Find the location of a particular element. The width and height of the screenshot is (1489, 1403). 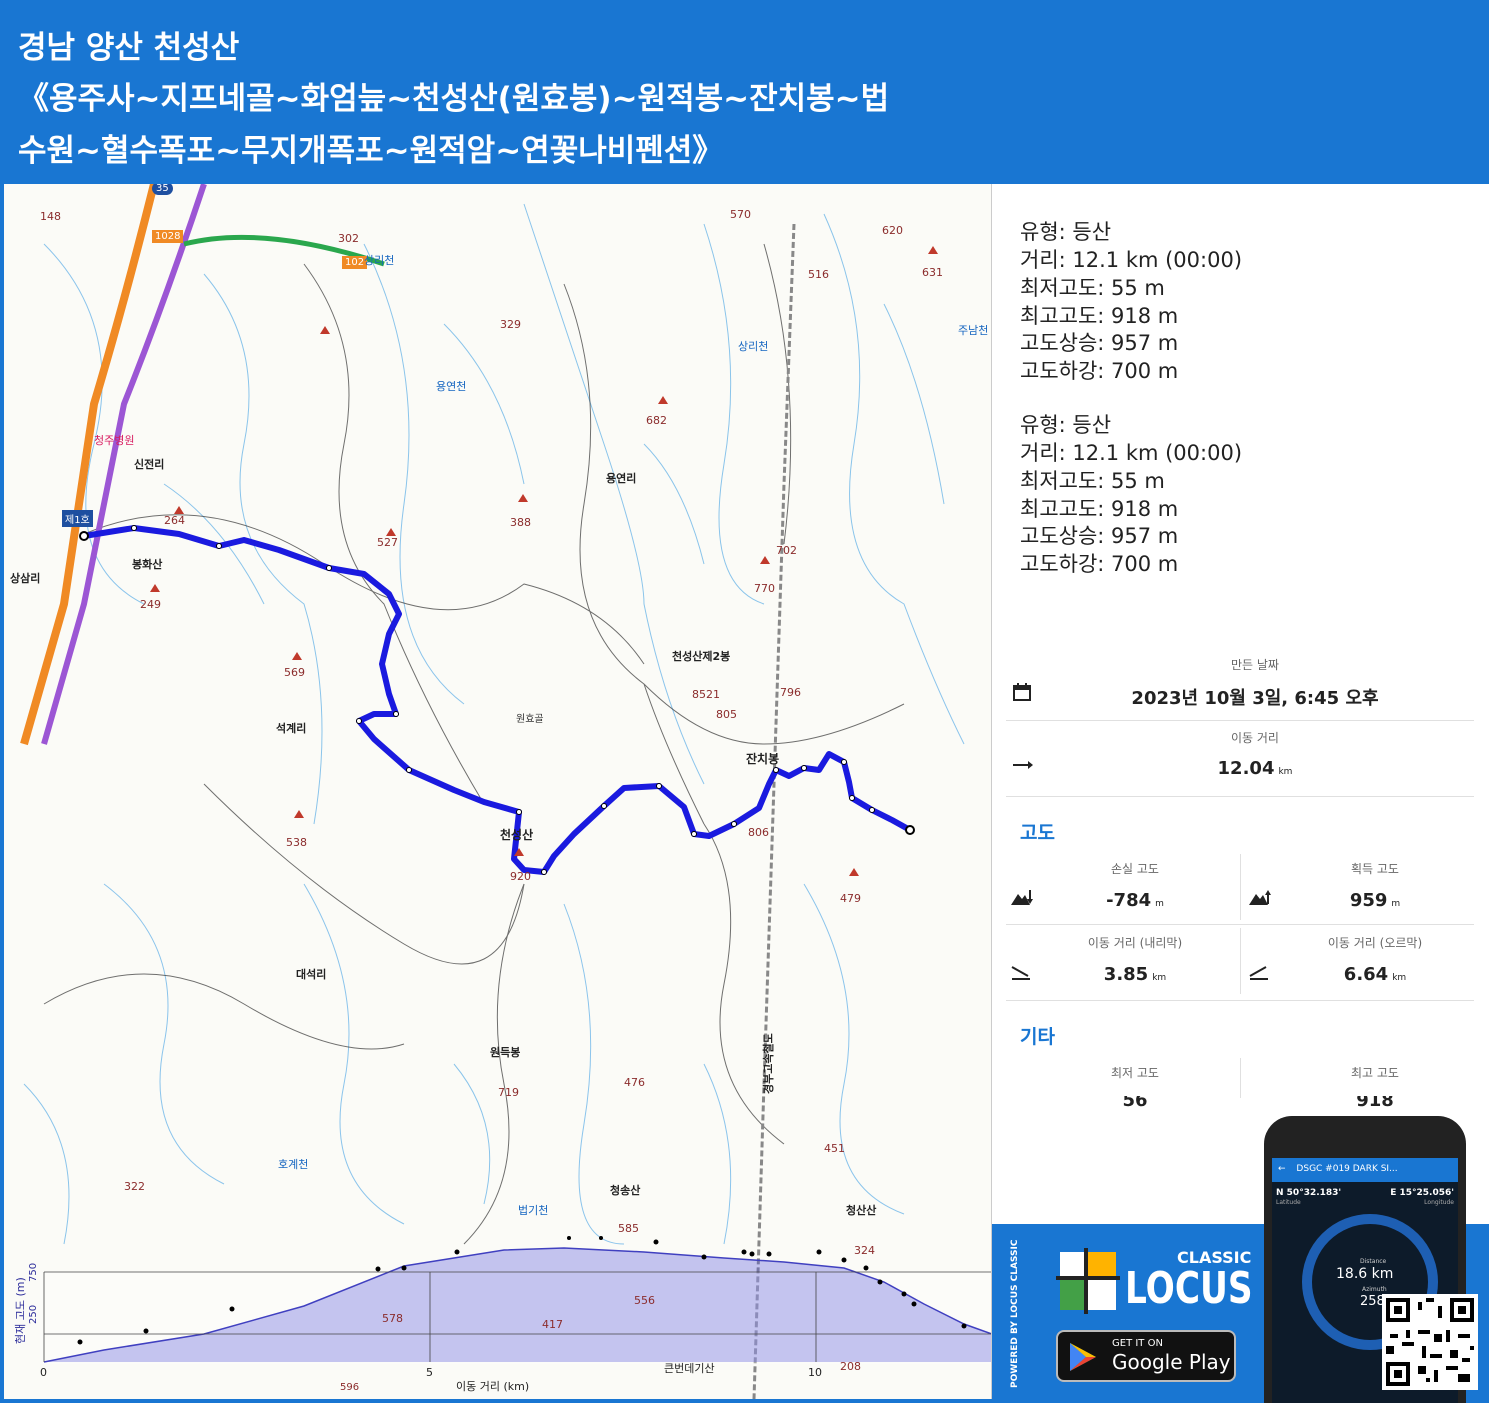

distance-down-value: 3.85 km is located at coordinates (1135, 974).